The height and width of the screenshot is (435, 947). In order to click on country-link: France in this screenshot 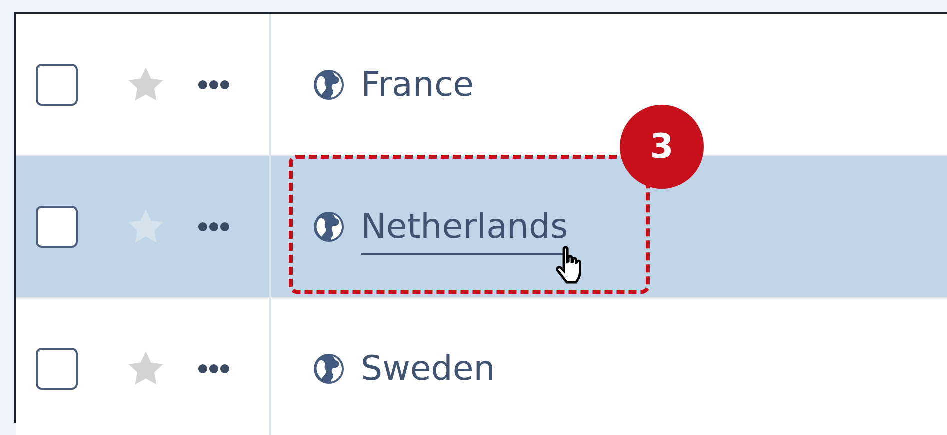, I will do `click(417, 88)`.